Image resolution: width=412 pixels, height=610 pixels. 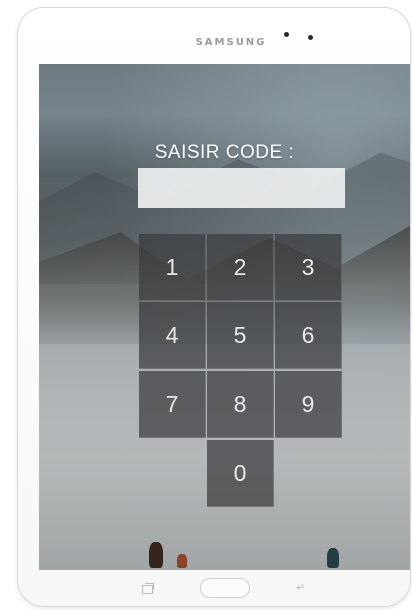 I want to click on key-6: 6, so click(x=308, y=335).